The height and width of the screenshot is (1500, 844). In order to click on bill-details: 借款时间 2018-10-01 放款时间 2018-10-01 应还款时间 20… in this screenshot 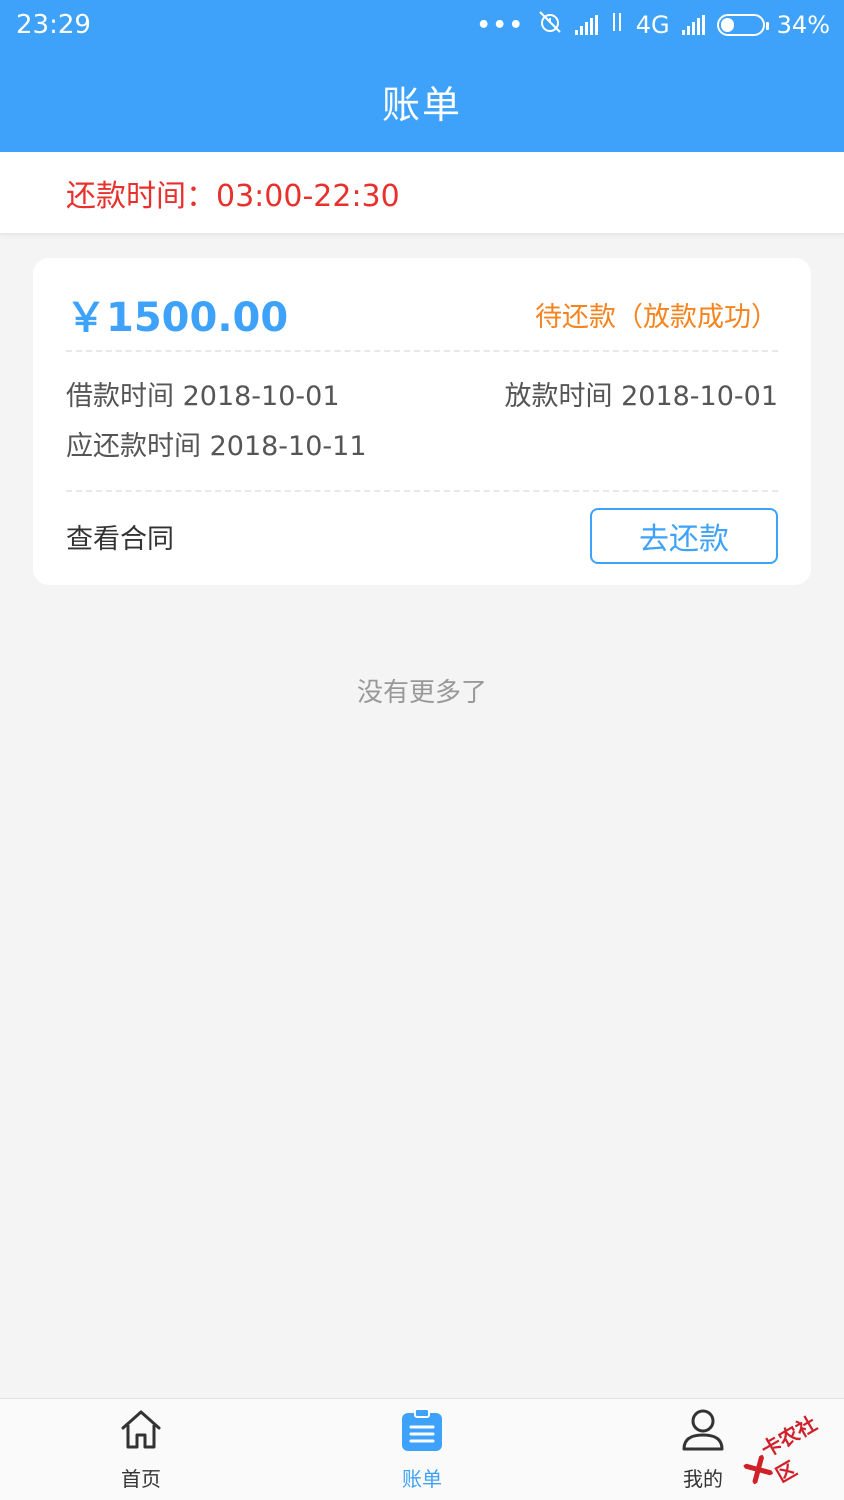, I will do `click(422, 423)`.